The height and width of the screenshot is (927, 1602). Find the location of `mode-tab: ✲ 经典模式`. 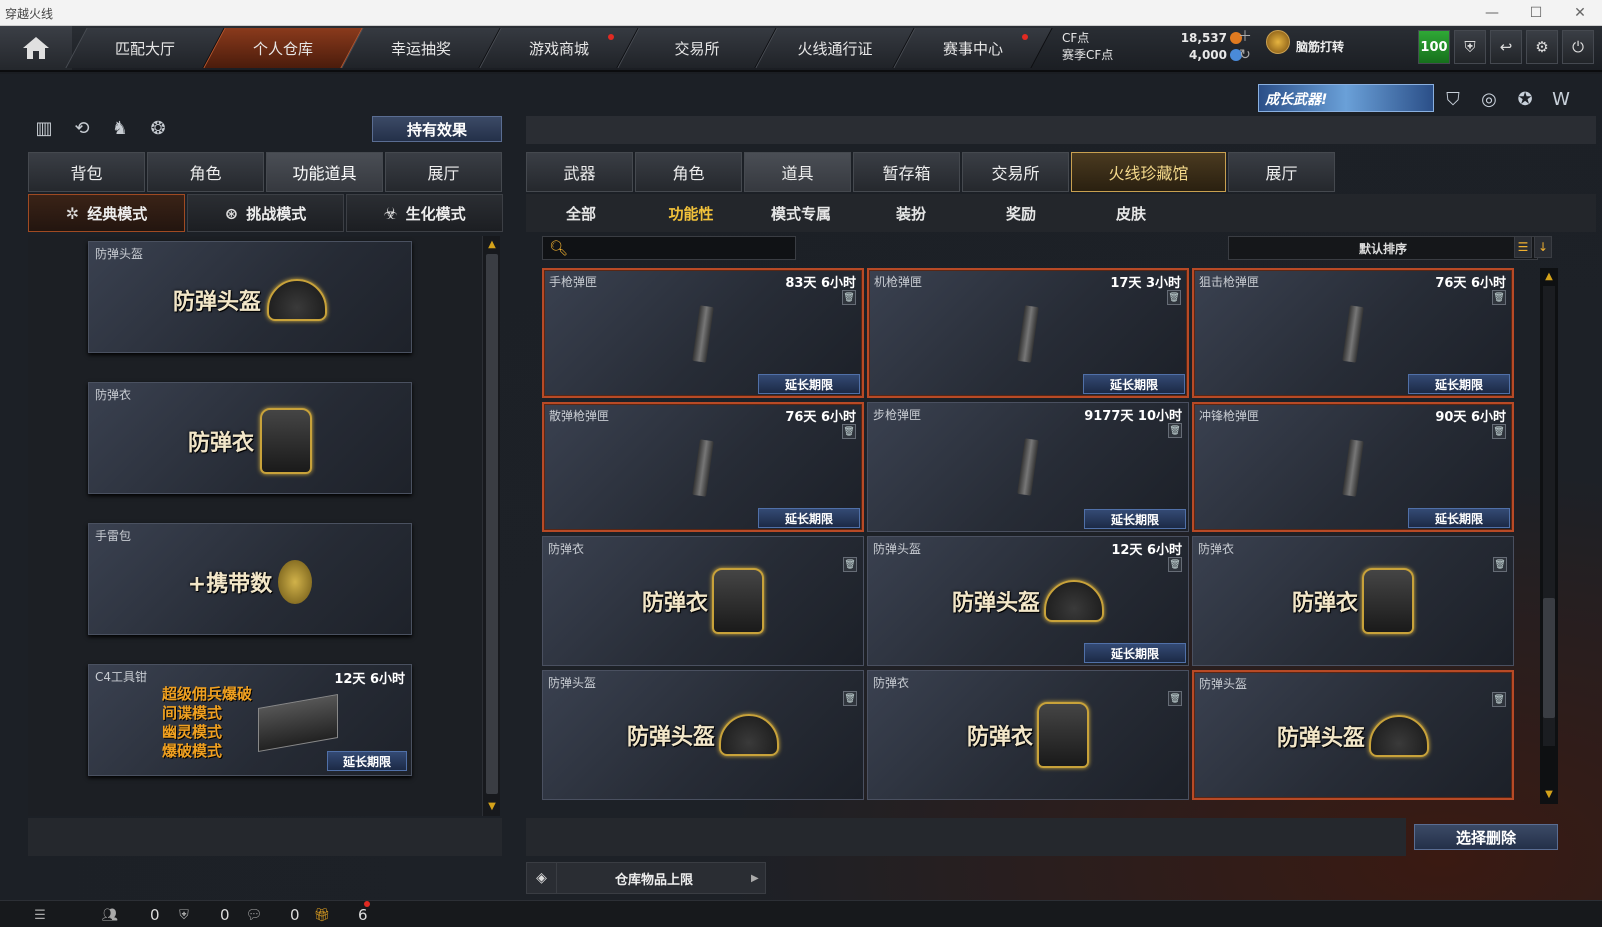

mode-tab: ✲ 经典模式 is located at coordinates (106, 213).